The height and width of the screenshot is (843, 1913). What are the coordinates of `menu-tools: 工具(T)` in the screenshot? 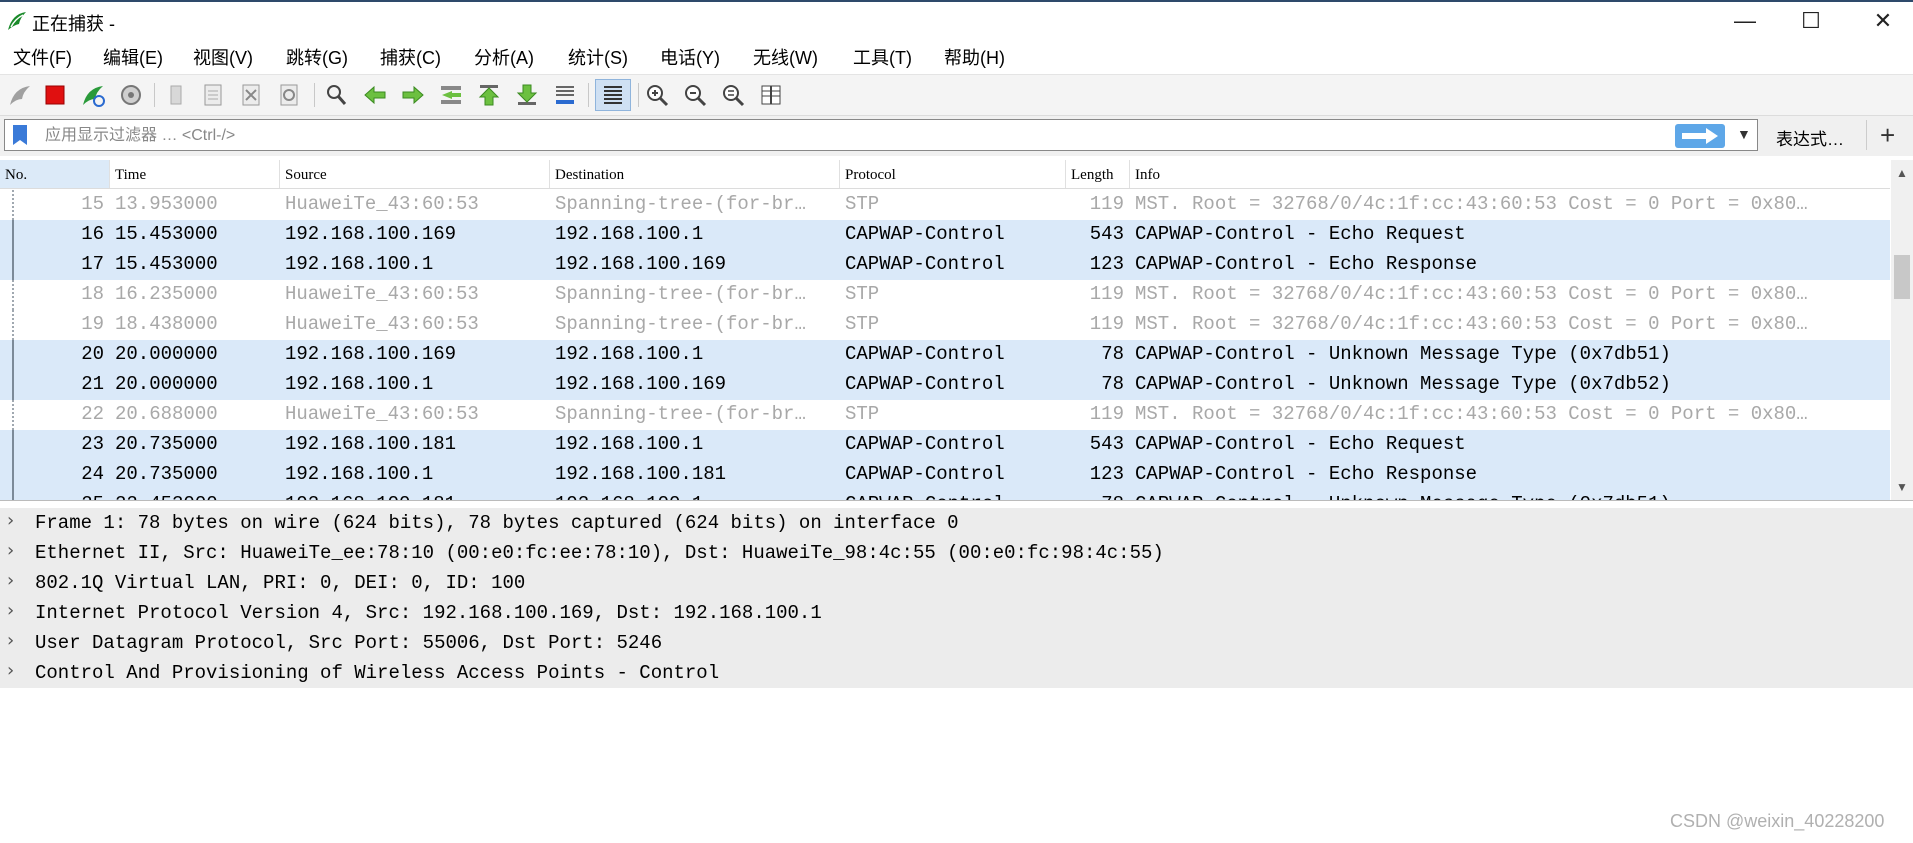 It's located at (882, 57).